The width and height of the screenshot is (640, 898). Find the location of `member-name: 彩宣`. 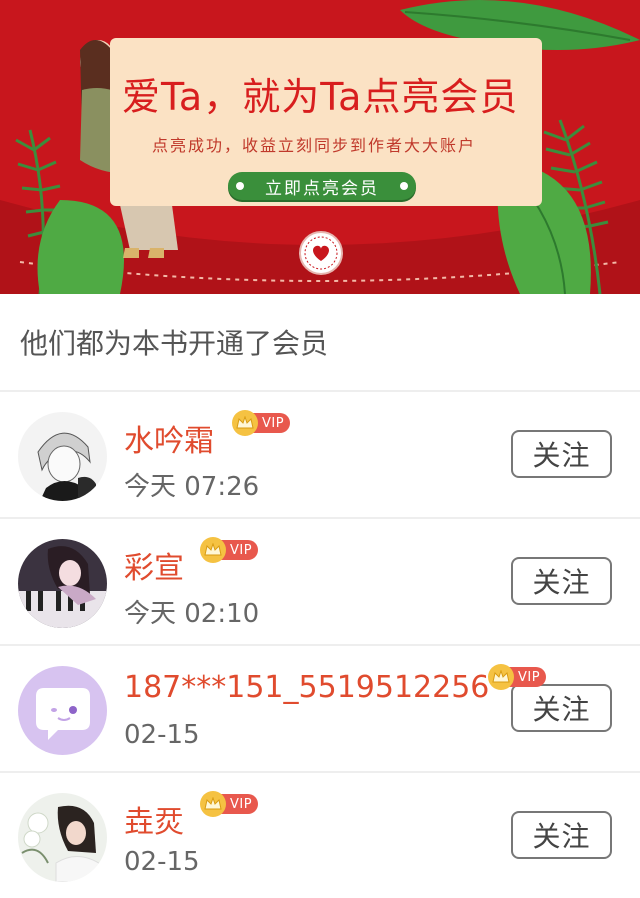

member-name: 彩宣 is located at coordinates (154, 565).